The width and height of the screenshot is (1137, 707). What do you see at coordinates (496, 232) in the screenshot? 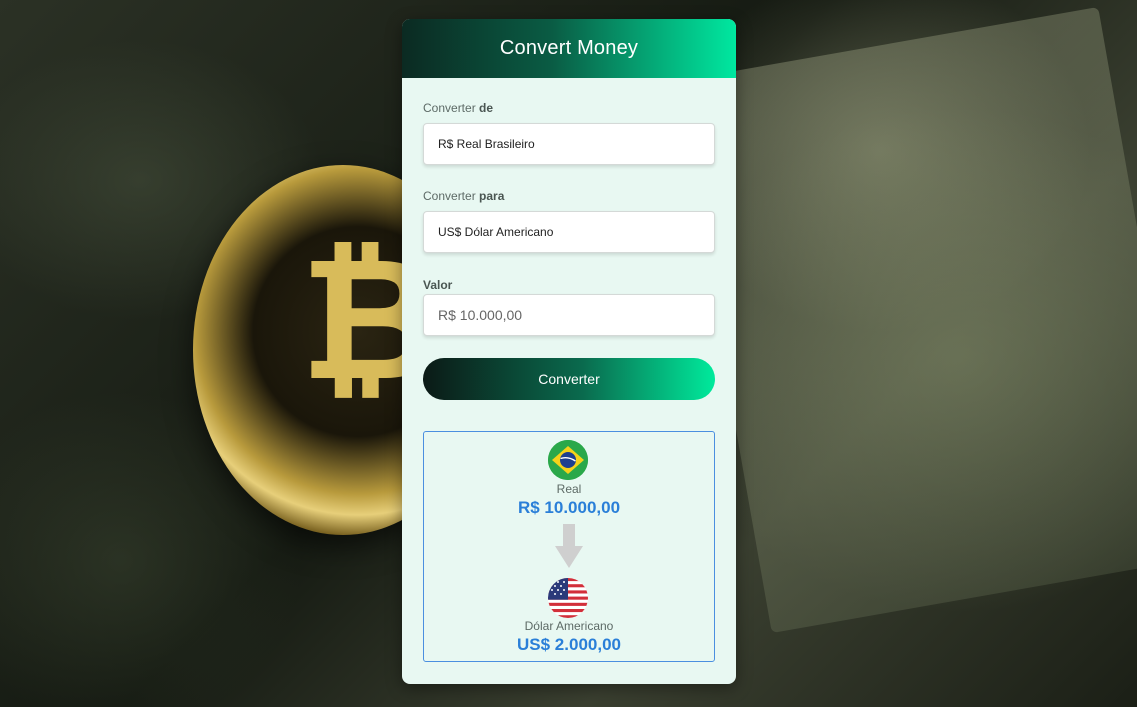
I see `to-currency-value: US$ Dólar Americano` at bounding box center [496, 232].